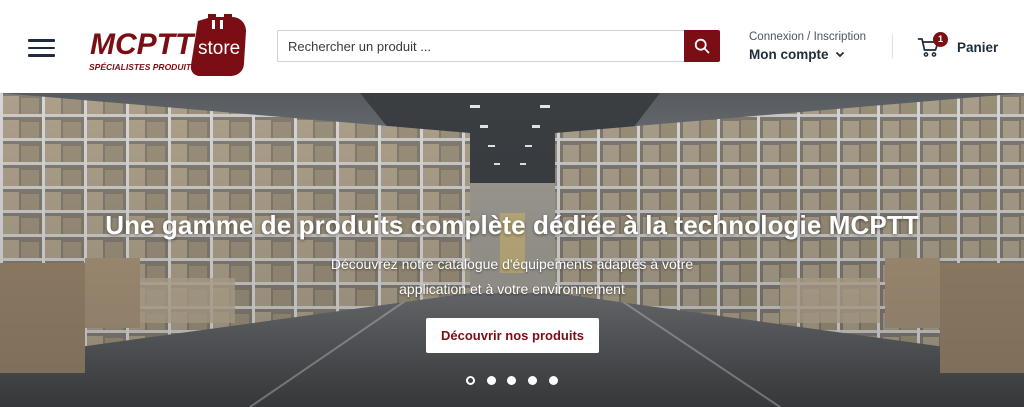 The width and height of the screenshot is (1024, 407). Describe the element at coordinates (978, 47) in the screenshot. I see `cart-label: Panier` at that location.